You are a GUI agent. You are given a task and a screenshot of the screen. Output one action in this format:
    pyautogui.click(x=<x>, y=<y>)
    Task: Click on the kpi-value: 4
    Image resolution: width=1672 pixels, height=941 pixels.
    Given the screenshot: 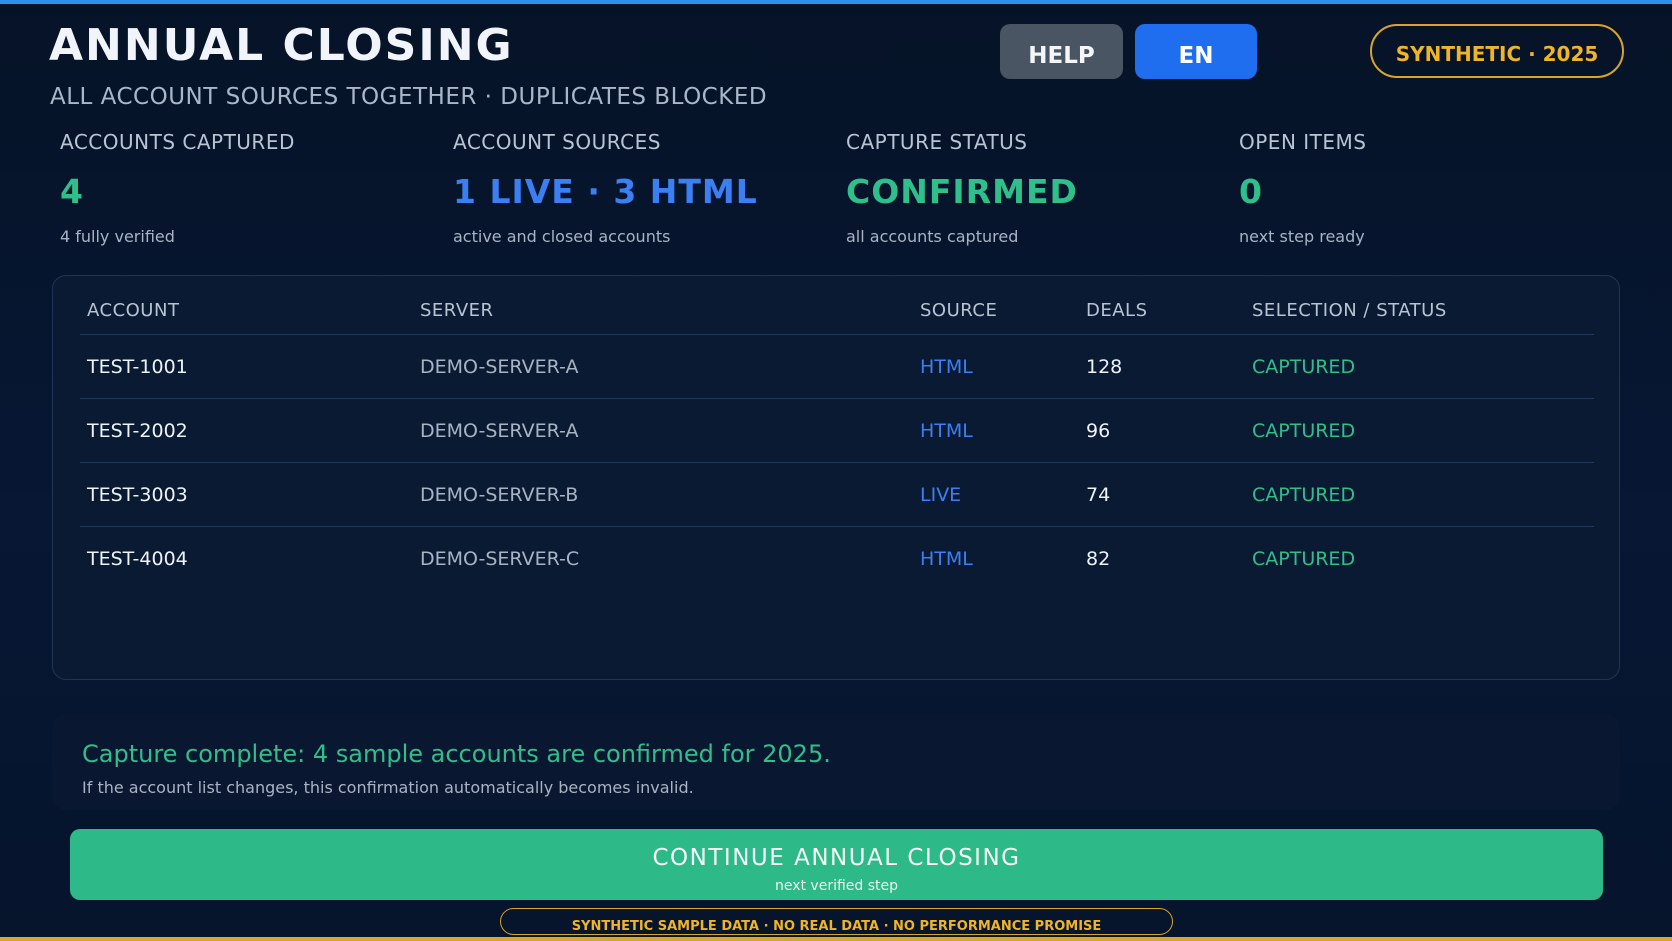 What is the action you would take?
    pyautogui.click(x=72, y=191)
    